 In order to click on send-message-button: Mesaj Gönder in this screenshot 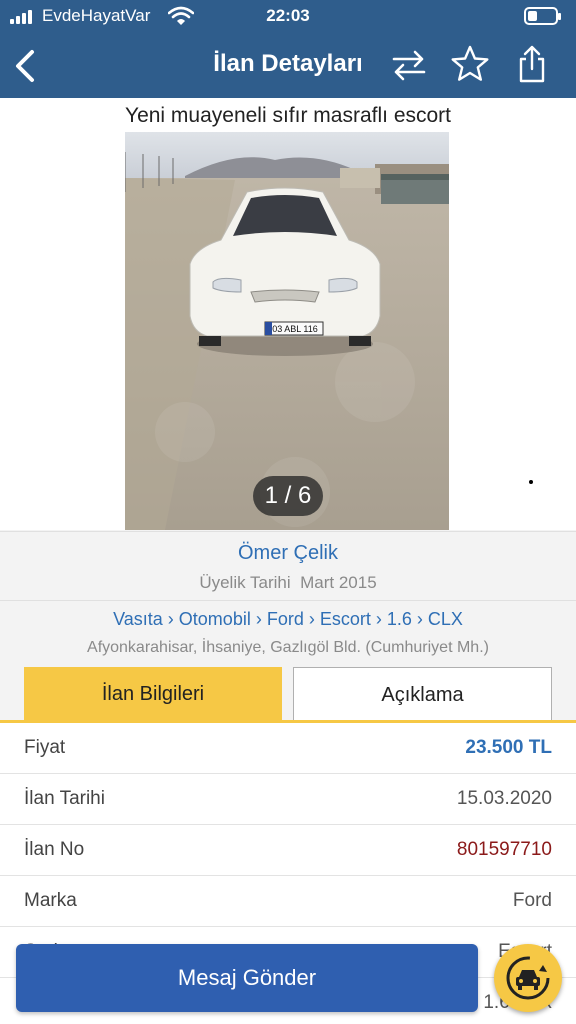, I will do `click(247, 978)`.